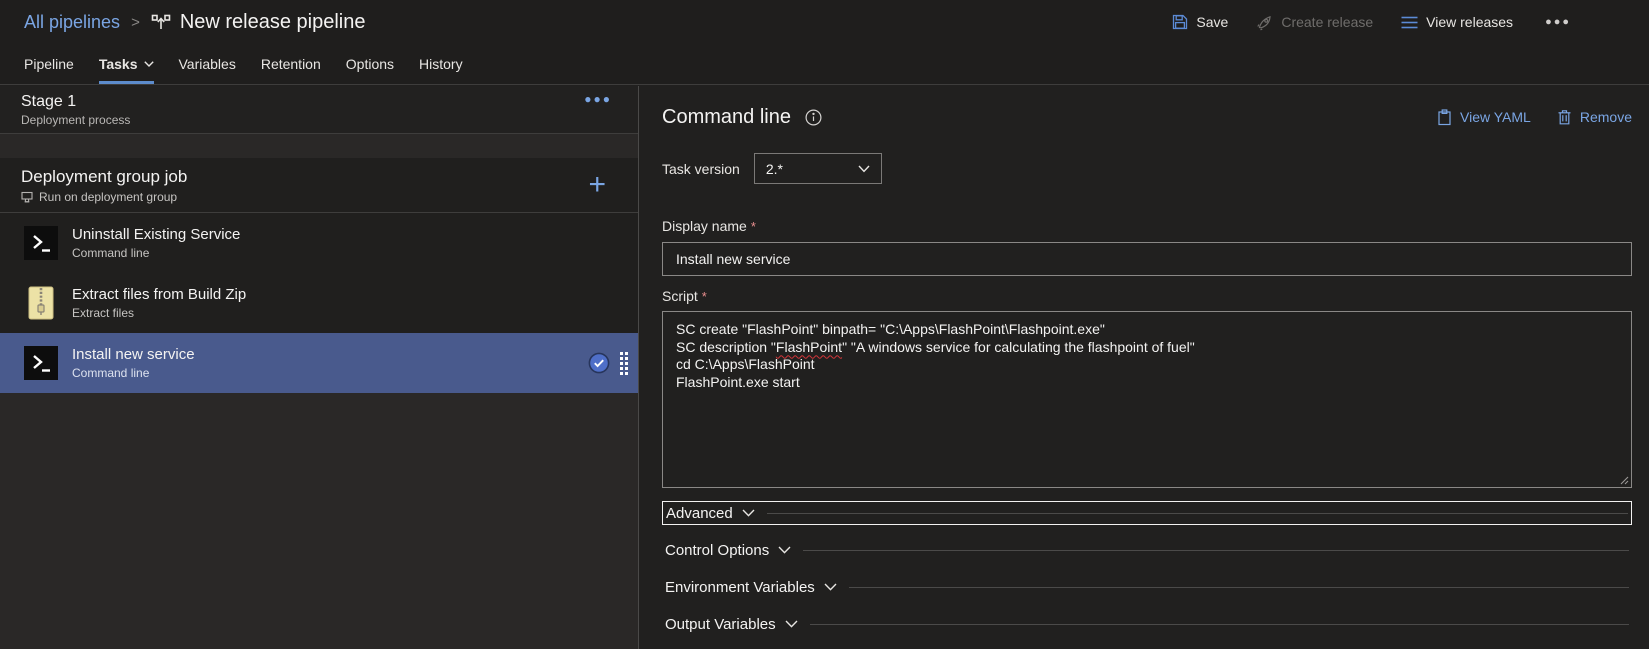  What do you see at coordinates (680, 296) in the screenshot?
I see `script-label: Script` at bounding box center [680, 296].